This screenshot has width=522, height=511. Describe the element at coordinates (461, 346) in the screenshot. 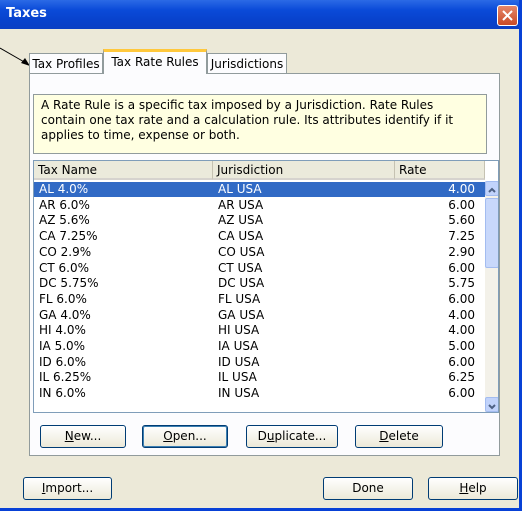

I see `rate-cell: 5.00` at that location.